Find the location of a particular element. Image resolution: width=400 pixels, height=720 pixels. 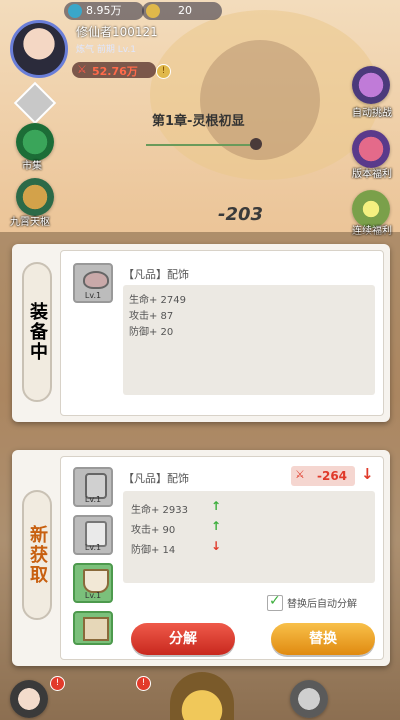

new-quality: 【凡品】配饰 is located at coordinates (156, 478).